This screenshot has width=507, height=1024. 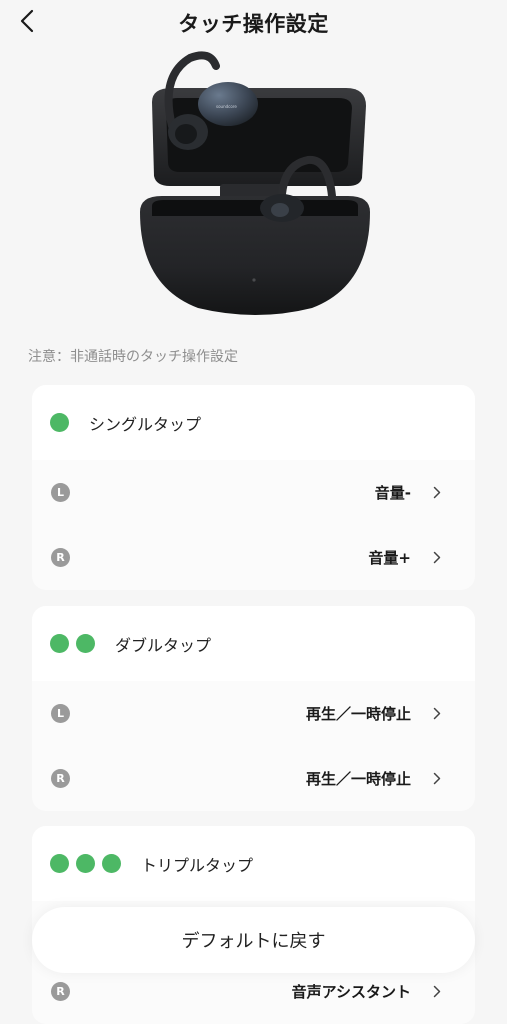 I want to click on page-title: タッチ操作設定, so click(x=253, y=24).